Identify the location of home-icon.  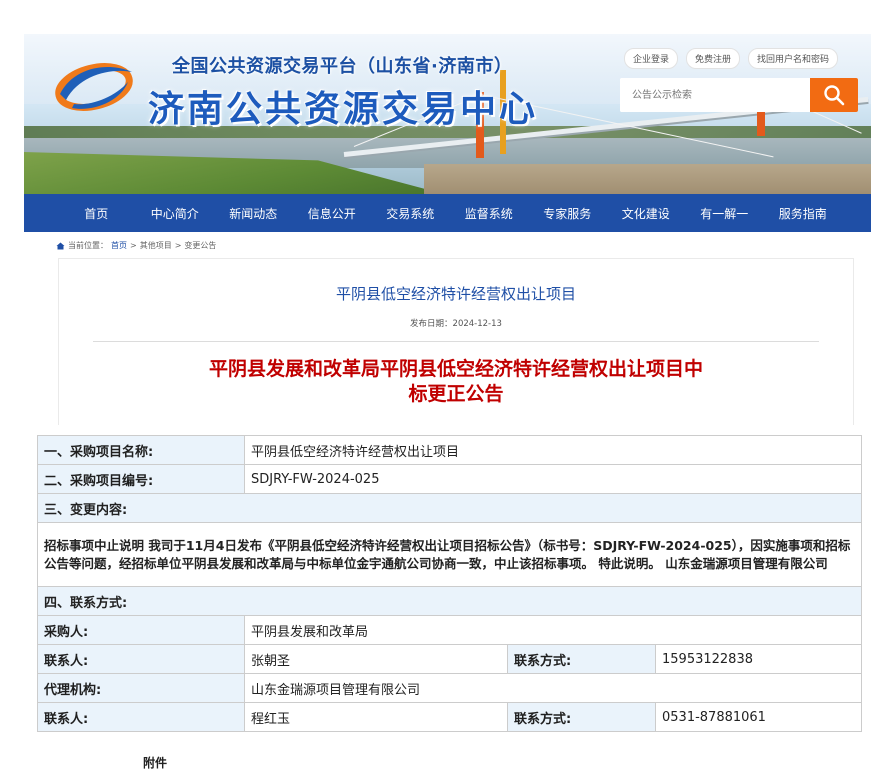
(60, 245).